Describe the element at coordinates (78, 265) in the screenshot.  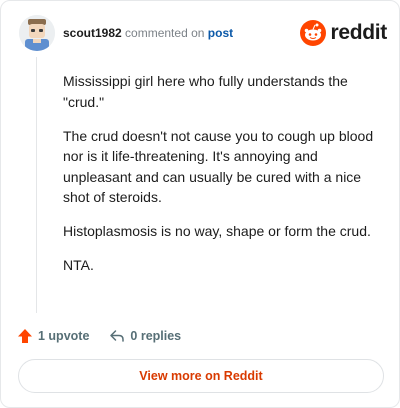
I see `comment-paragraph: NTA.` at that location.